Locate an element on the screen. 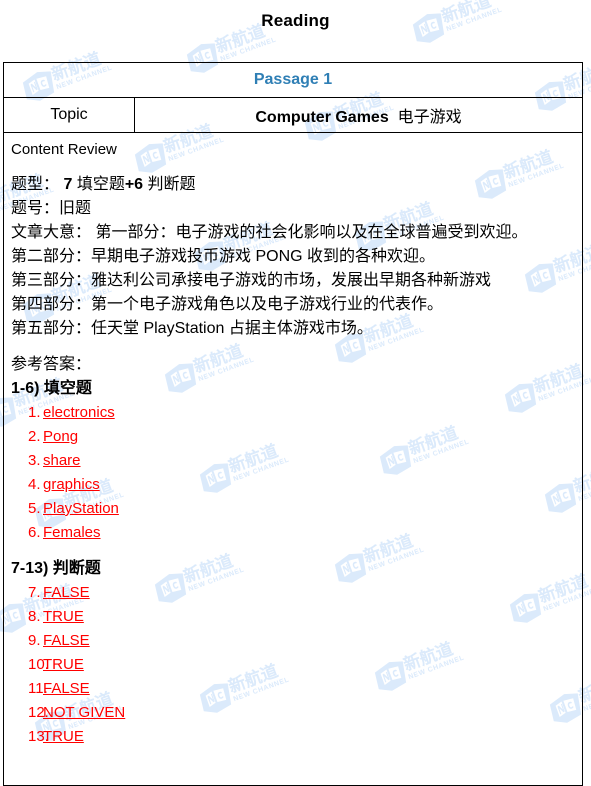 The image size is (591, 786). true-false-answer-number: 12. is located at coordinates (38, 712).